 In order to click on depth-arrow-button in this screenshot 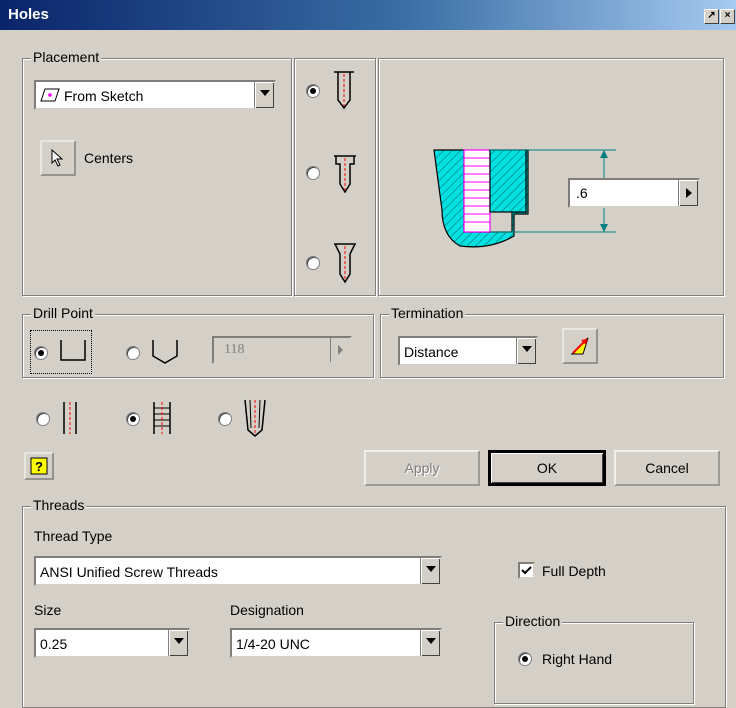, I will do `click(688, 193)`.